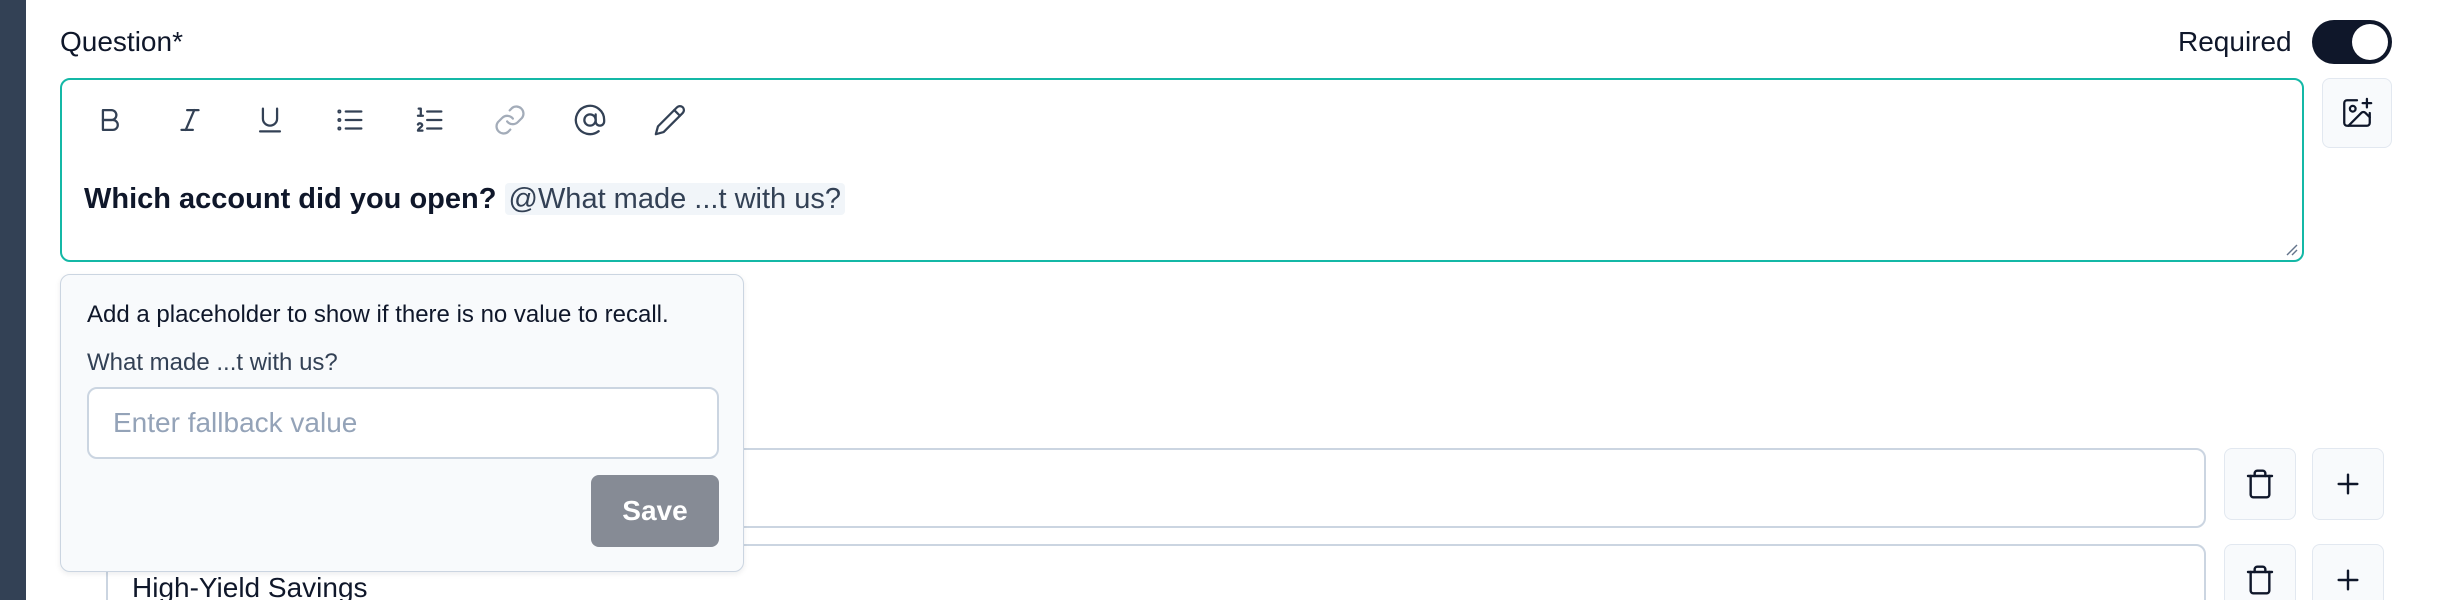  What do you see at coordinates (655, 511) in the screenshot?
I see `save-button: Save` at bounding box center [655, 511].